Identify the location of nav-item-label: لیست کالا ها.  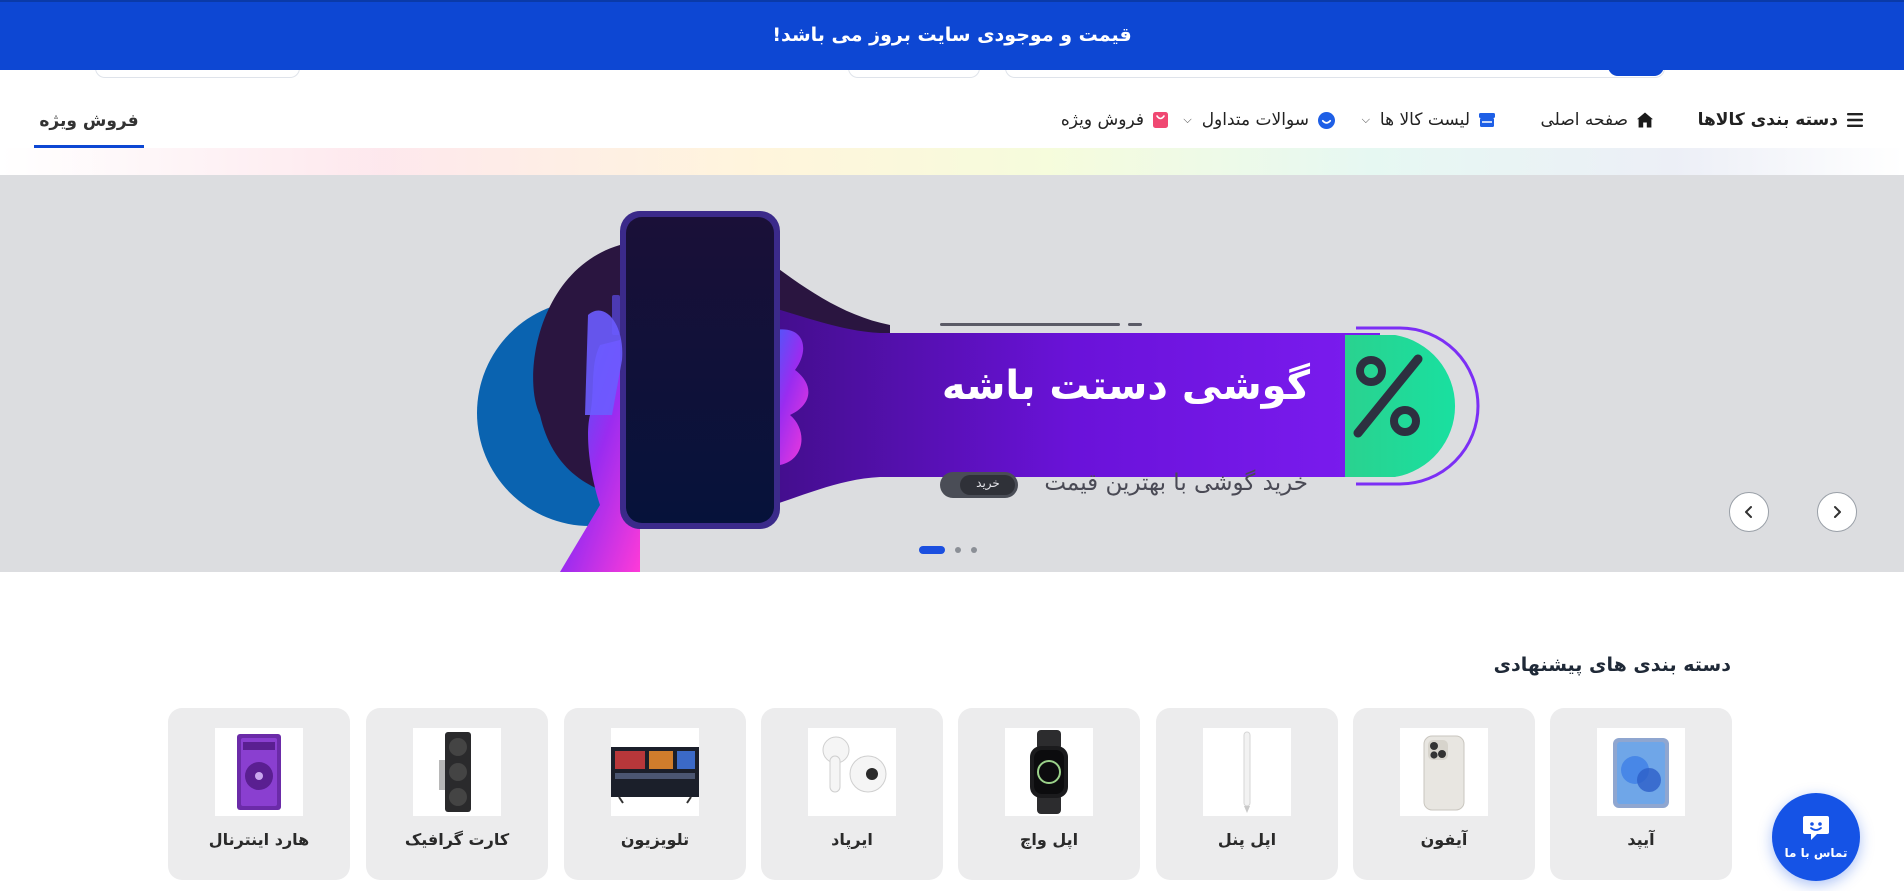
(1424, 120).